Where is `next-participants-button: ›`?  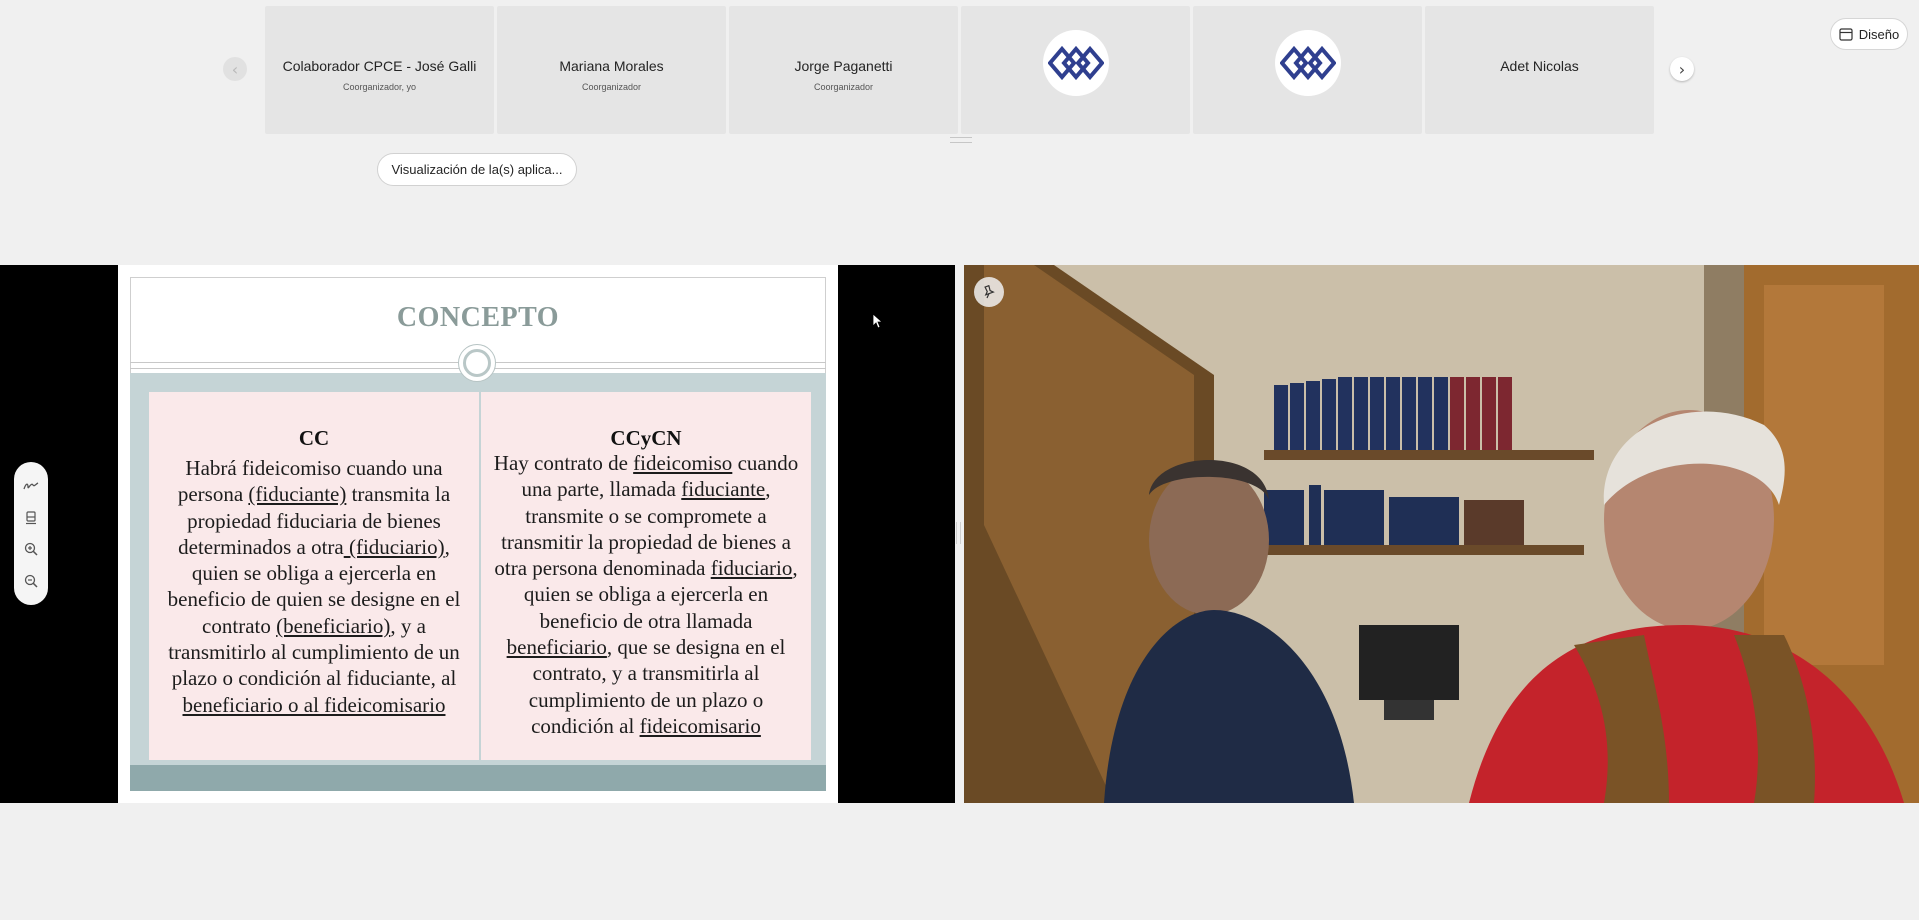 next-participants-button: › is located at coordinates (1682, 69).